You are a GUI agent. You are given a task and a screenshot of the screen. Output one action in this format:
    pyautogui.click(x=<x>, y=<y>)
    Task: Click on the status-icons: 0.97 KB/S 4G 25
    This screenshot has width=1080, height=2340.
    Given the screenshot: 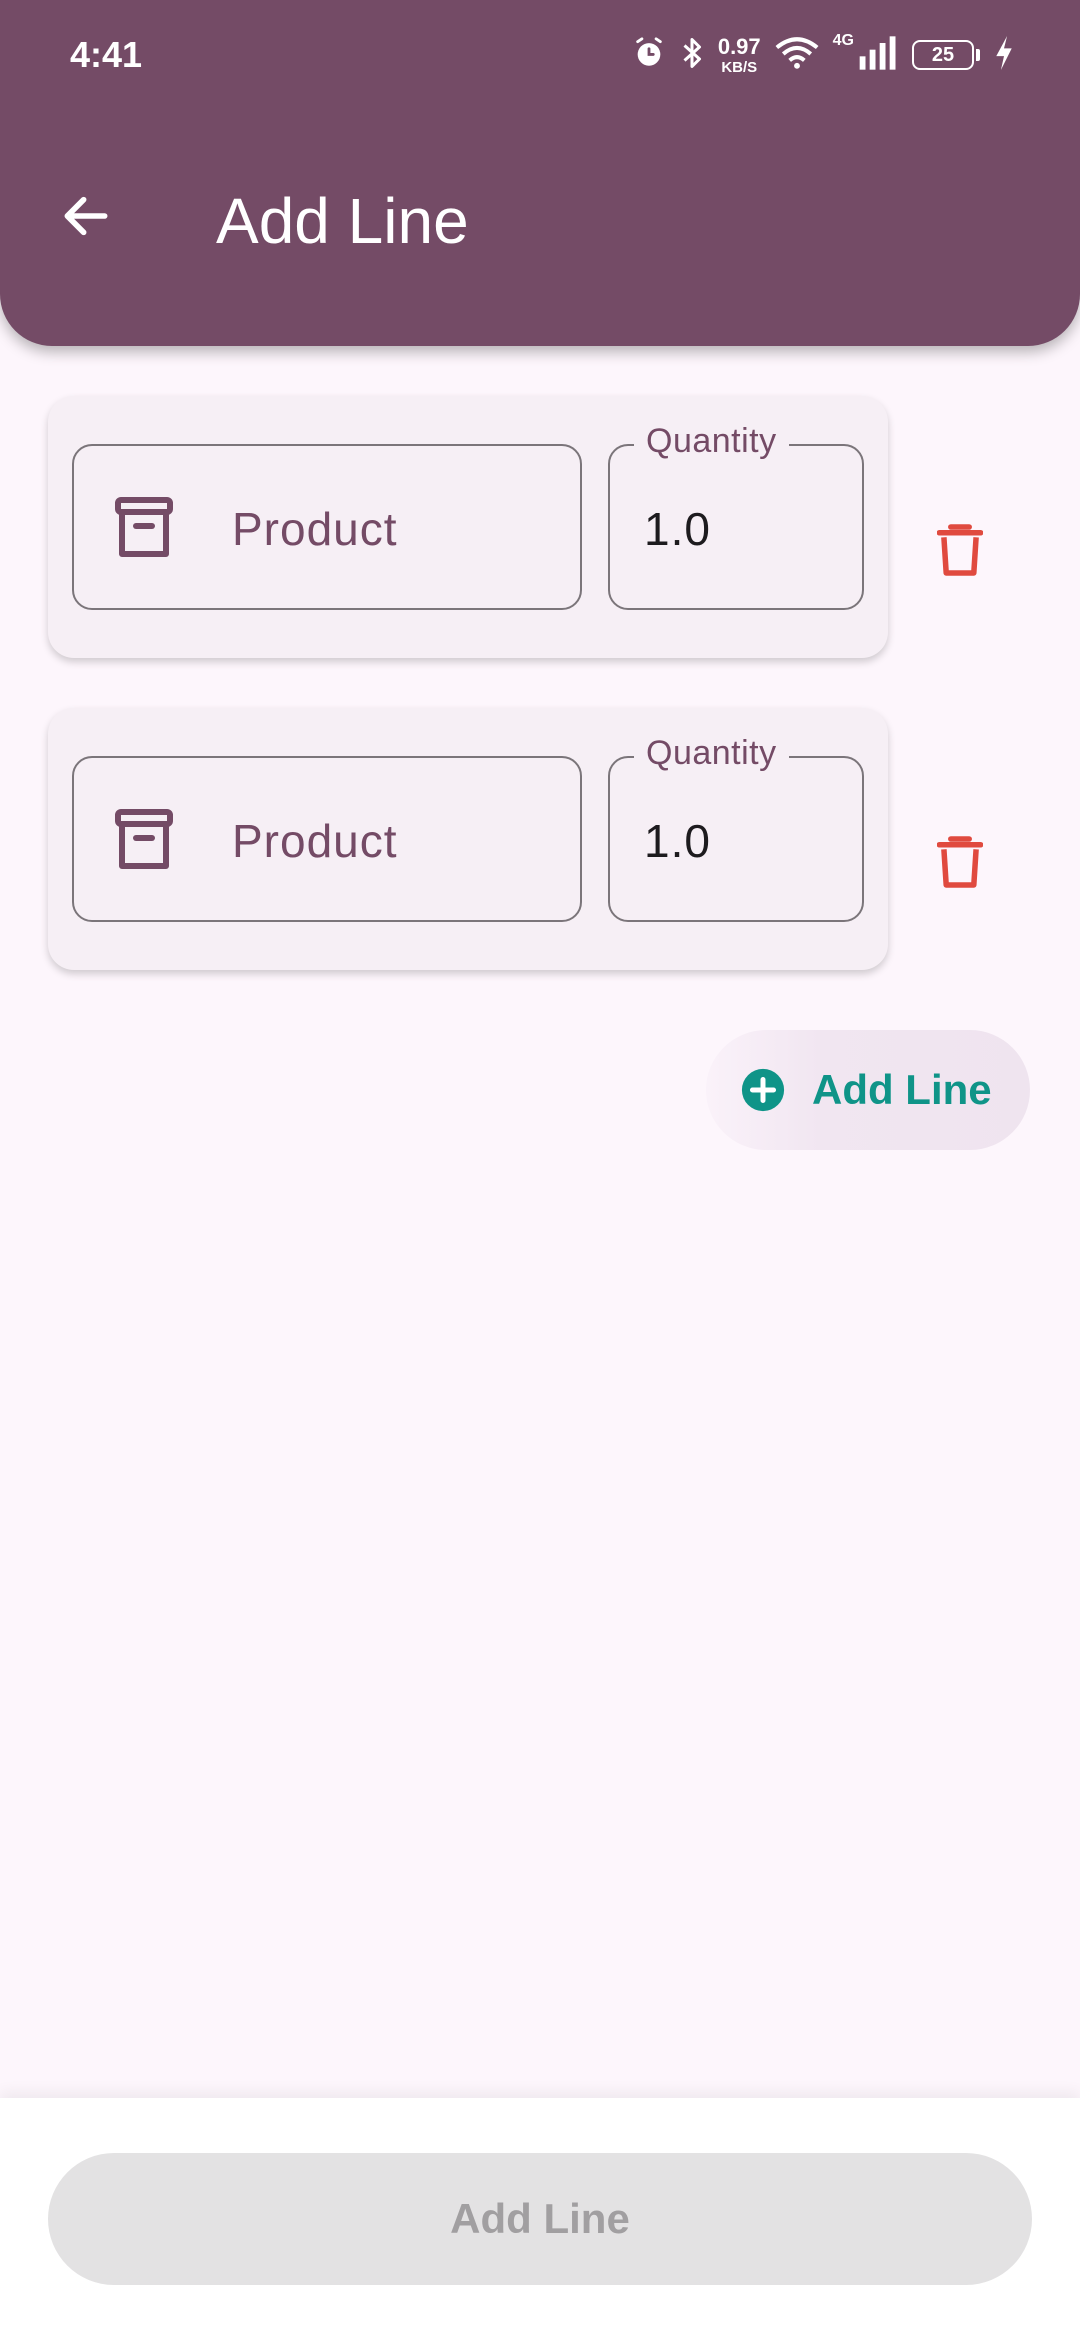 What is the action you would take?
    pyautogui.click(x=823, y=55)
    